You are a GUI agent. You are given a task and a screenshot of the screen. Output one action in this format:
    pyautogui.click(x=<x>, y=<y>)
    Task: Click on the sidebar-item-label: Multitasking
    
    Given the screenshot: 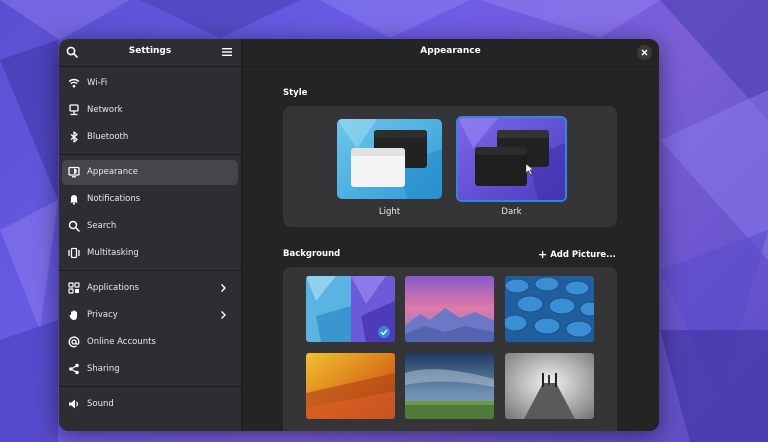 What is the action you would take?
    pyautogui.click(x=113, y=253)
    